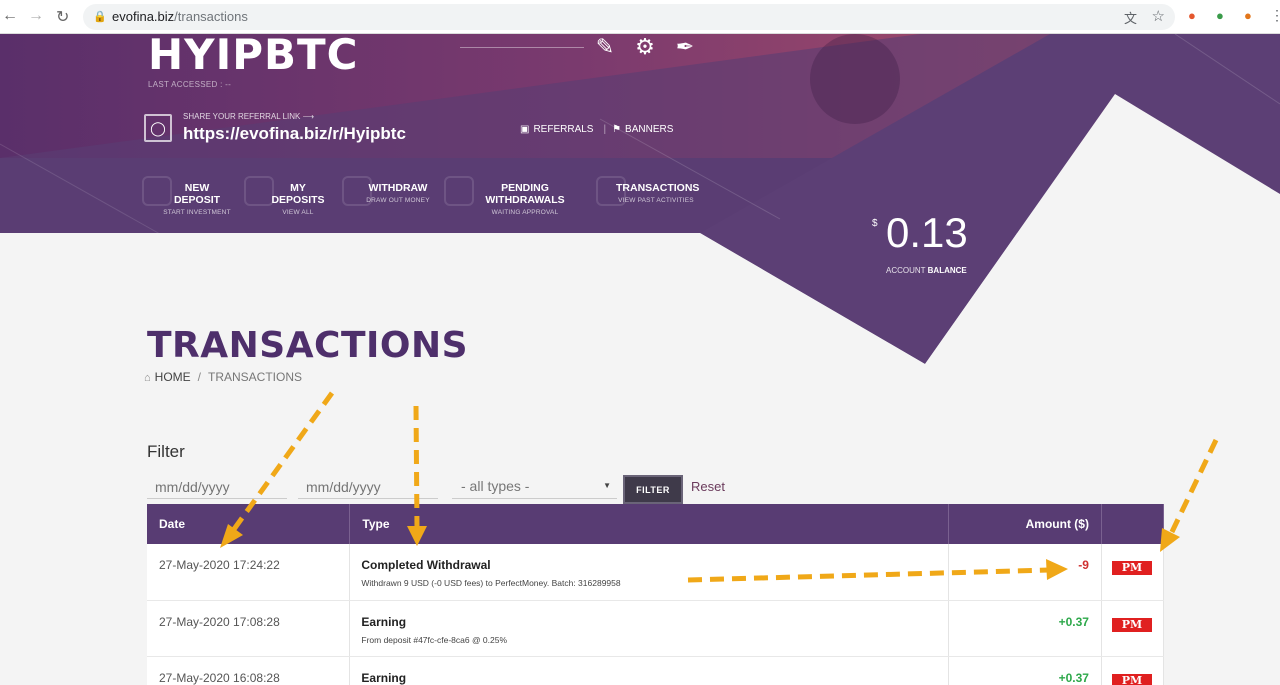 The width and height of the screenshot is (1280, 685). I want to click on row-date: 27-May-2020 17:24:22, so click(249, 572).